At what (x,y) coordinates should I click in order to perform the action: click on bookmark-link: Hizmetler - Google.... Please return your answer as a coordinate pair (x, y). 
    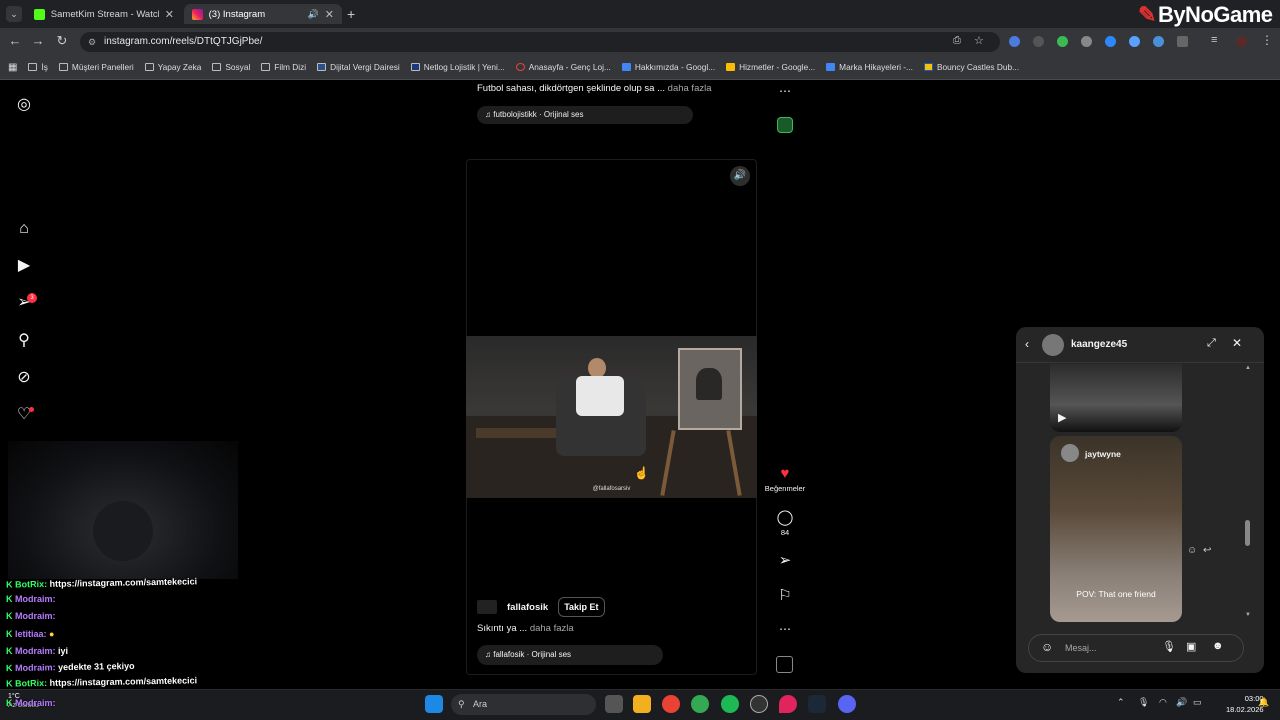
    Looking at the image, I should click on (770, 67).